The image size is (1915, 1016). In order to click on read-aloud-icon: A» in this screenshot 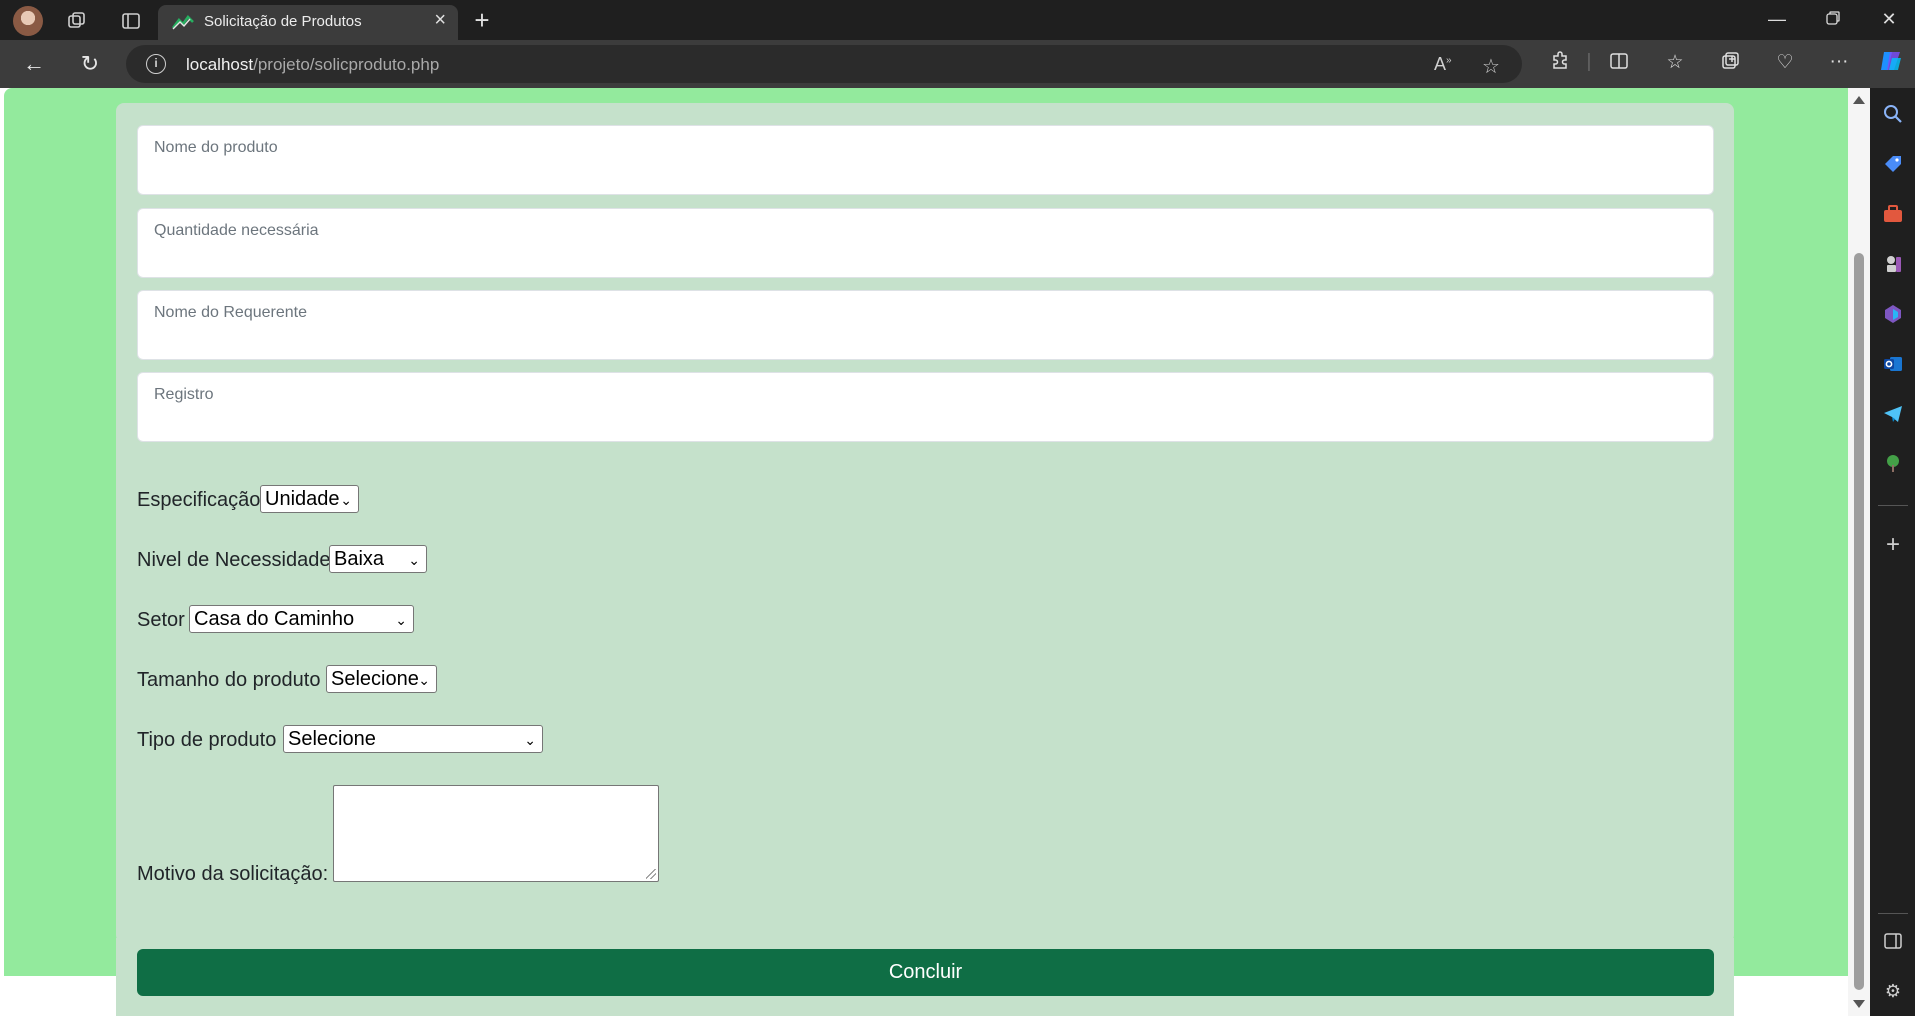, I will do `click(1443, 64)`.